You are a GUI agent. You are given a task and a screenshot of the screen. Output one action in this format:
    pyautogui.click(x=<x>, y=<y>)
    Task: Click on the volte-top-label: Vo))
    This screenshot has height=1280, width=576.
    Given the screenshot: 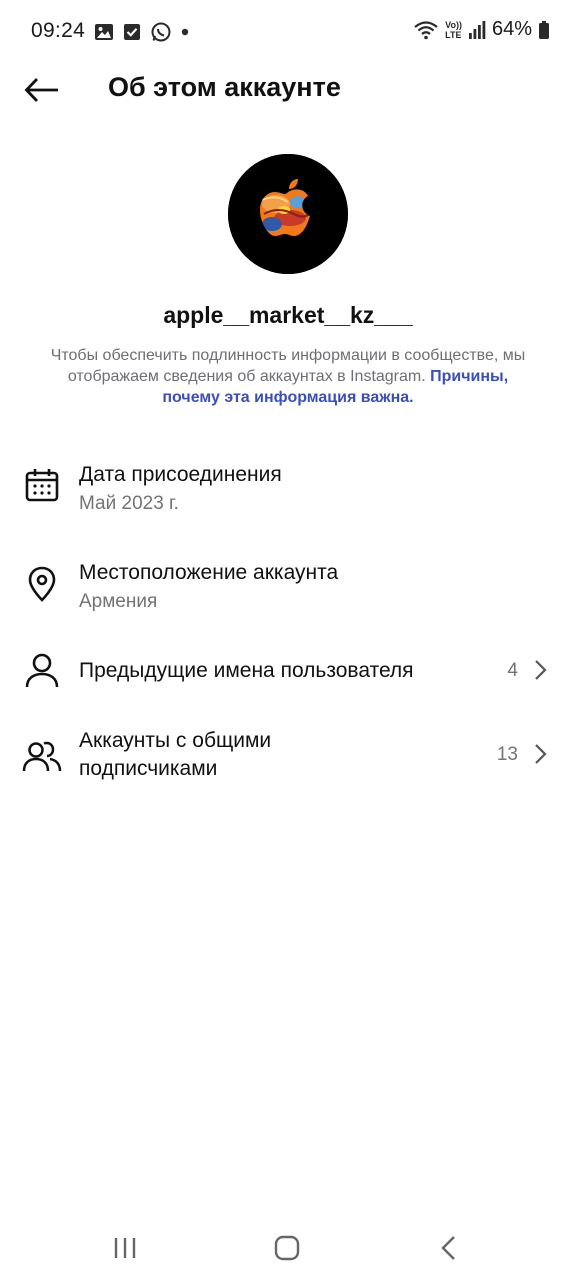 What is the action you would take?
    pyautogui.click(x=453, y=24)
    